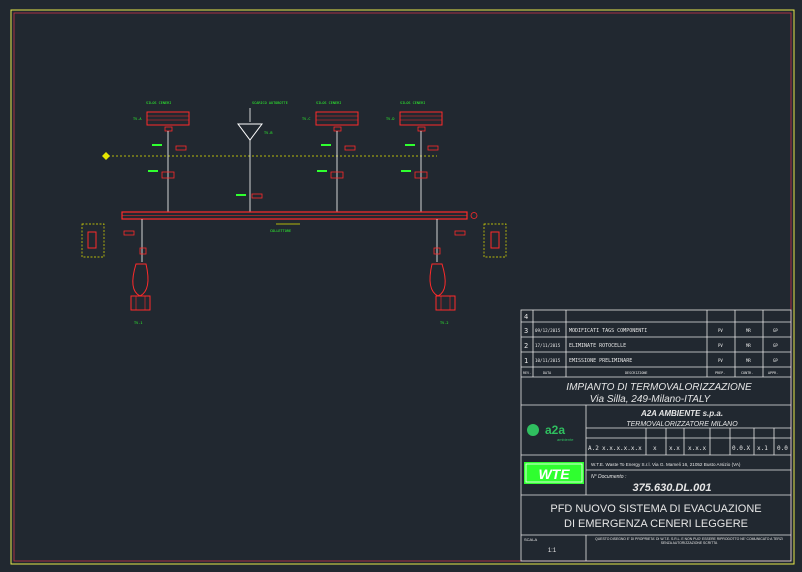 This screenshot has width=802, height=572. What do you see at coordinates (720, 330) in the screenshot?
I see `rev-3-by: PV` at bounding box center [720, 330].